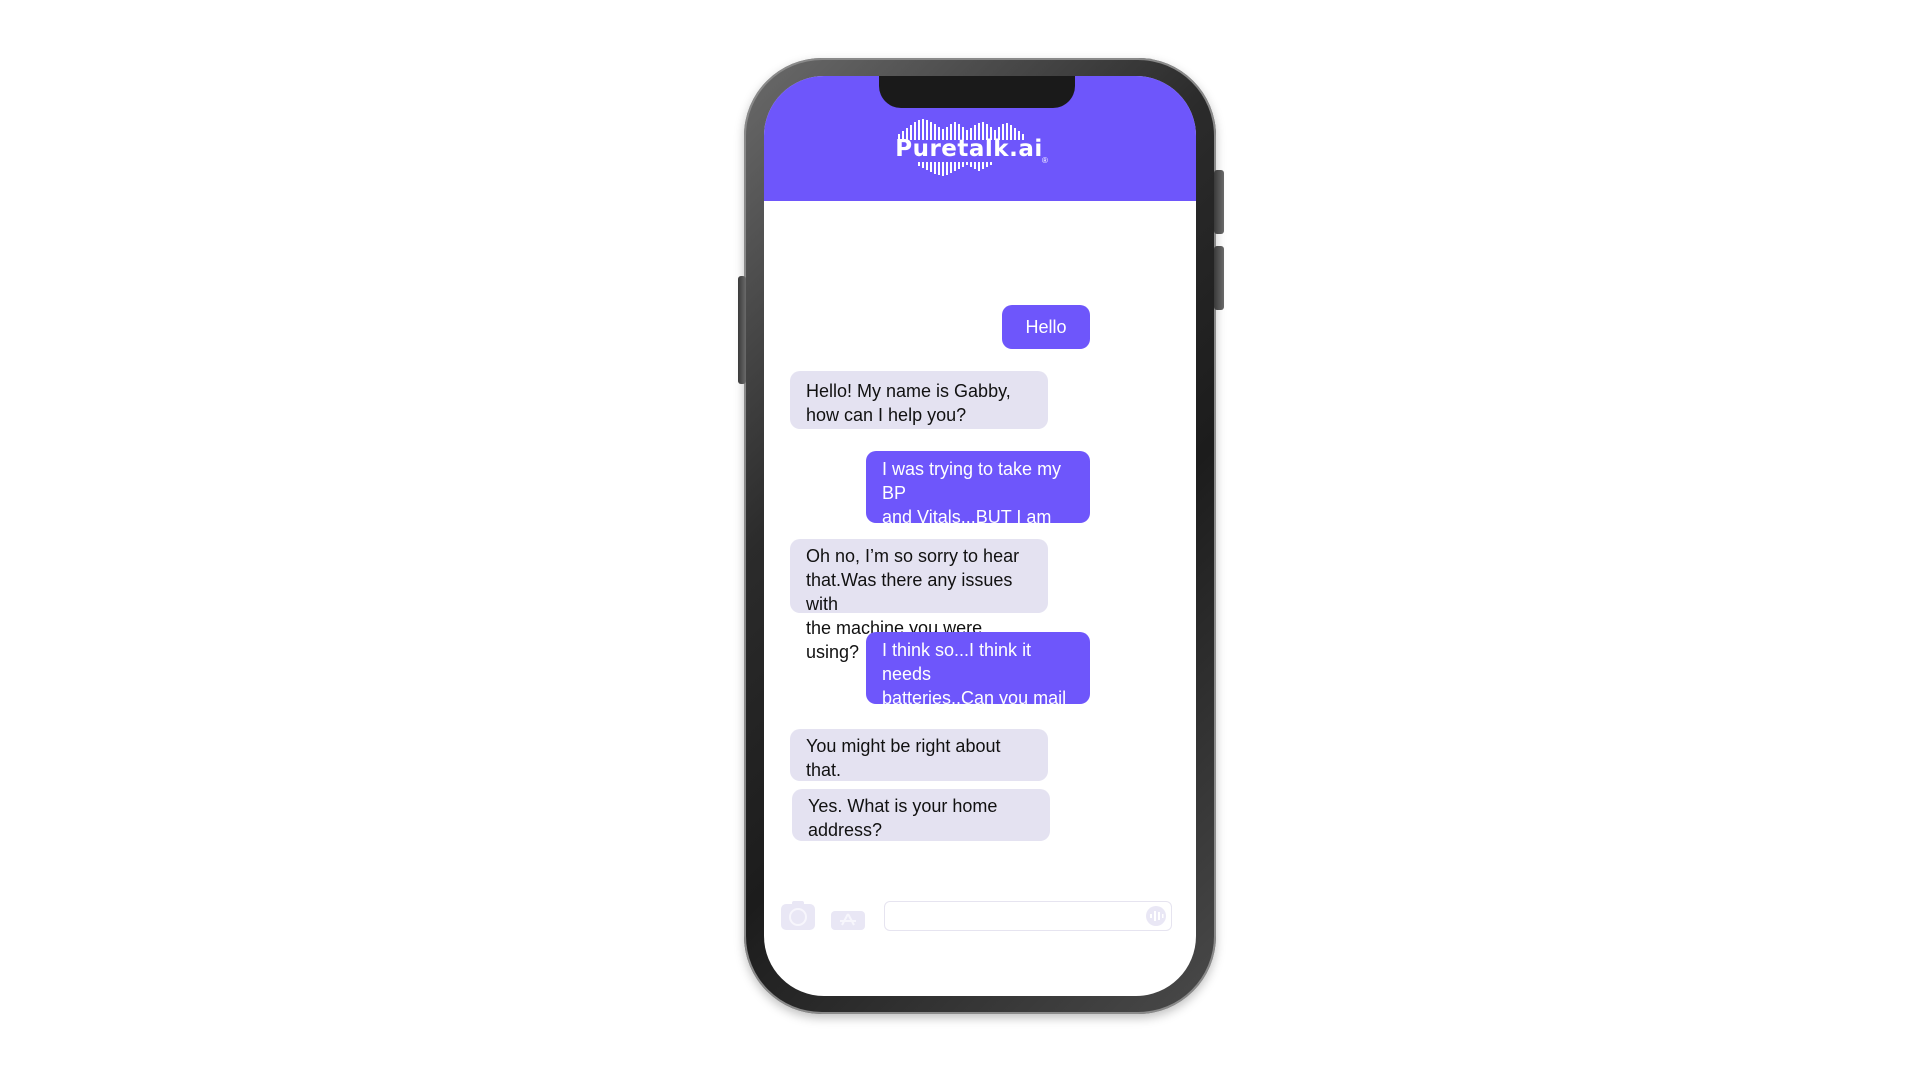 This screenshot has width=1920, height=1080. What do you see at coordinates (1156, 916) in the screenshot?
I see `microphone-icon` at bounding box center [1156, 916].